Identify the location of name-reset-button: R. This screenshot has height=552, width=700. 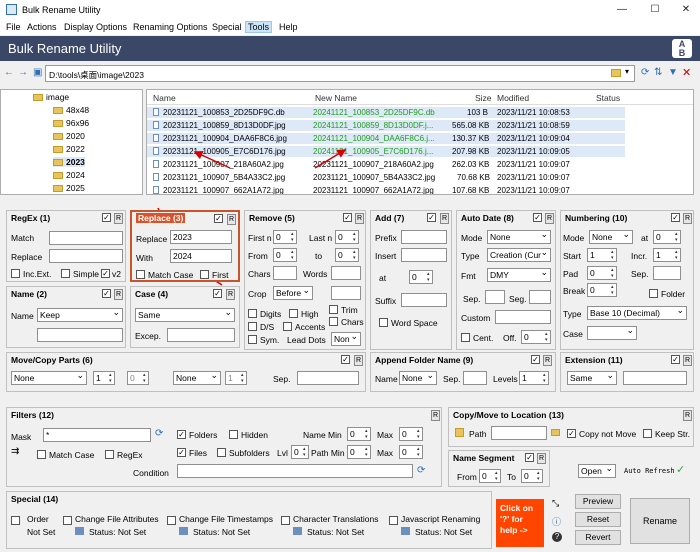
(118, 294).